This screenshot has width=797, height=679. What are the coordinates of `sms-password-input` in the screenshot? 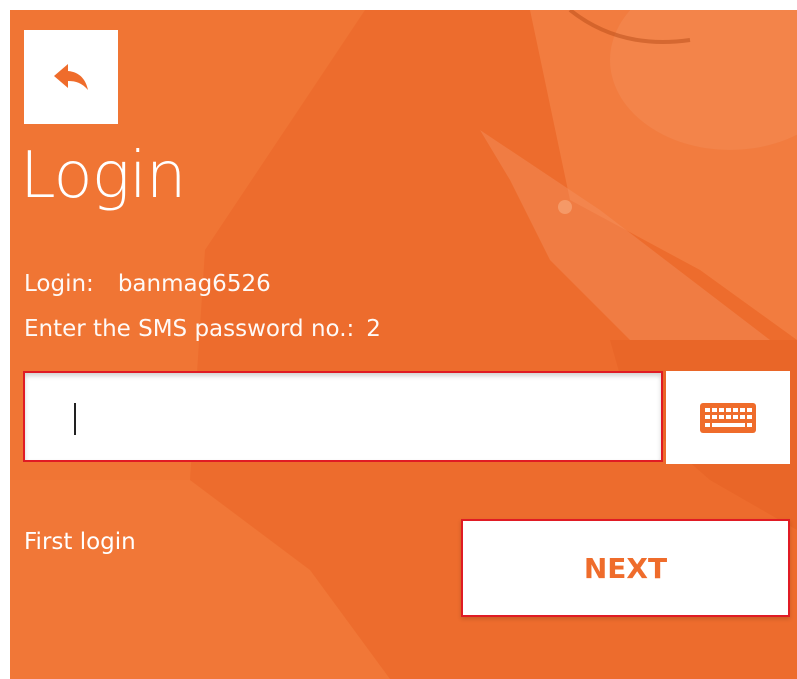 It's located at (343, 416).